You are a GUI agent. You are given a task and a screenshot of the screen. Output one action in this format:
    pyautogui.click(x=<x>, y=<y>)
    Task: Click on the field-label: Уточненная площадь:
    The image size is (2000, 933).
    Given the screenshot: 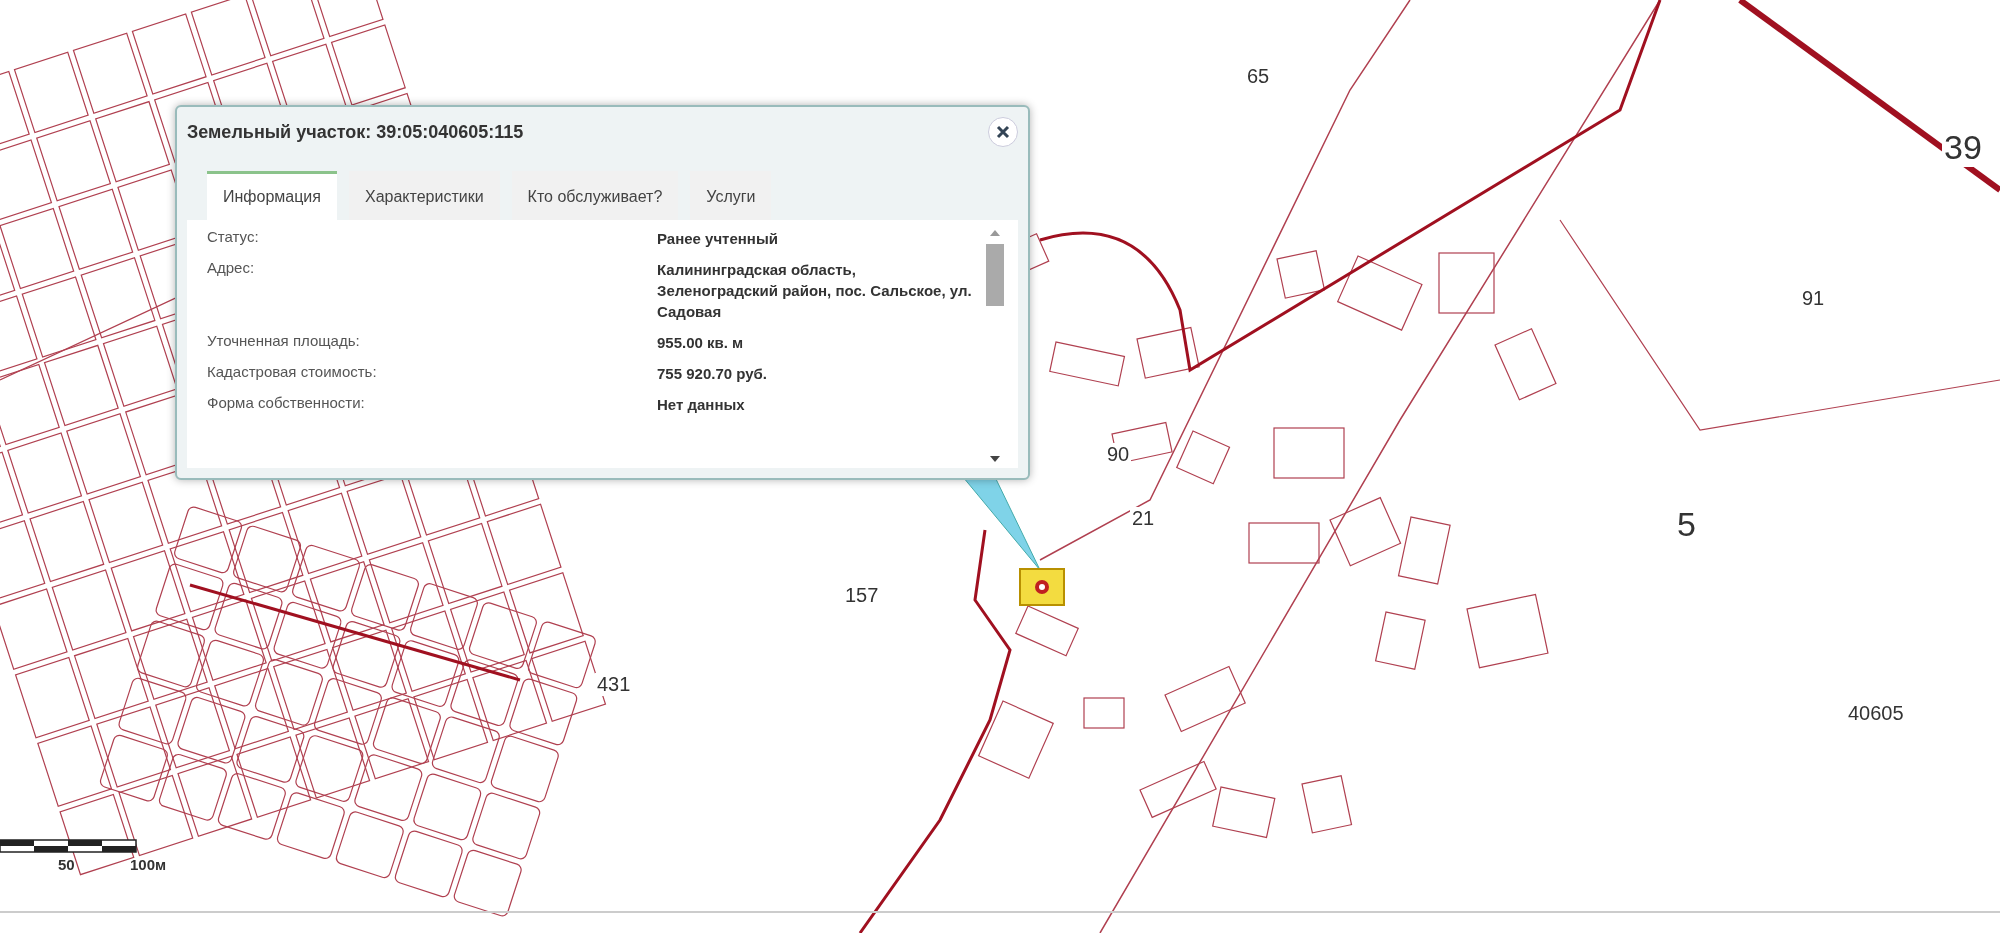 What is the action you would take?
    pyautogui.click(x=284, y=341)
    